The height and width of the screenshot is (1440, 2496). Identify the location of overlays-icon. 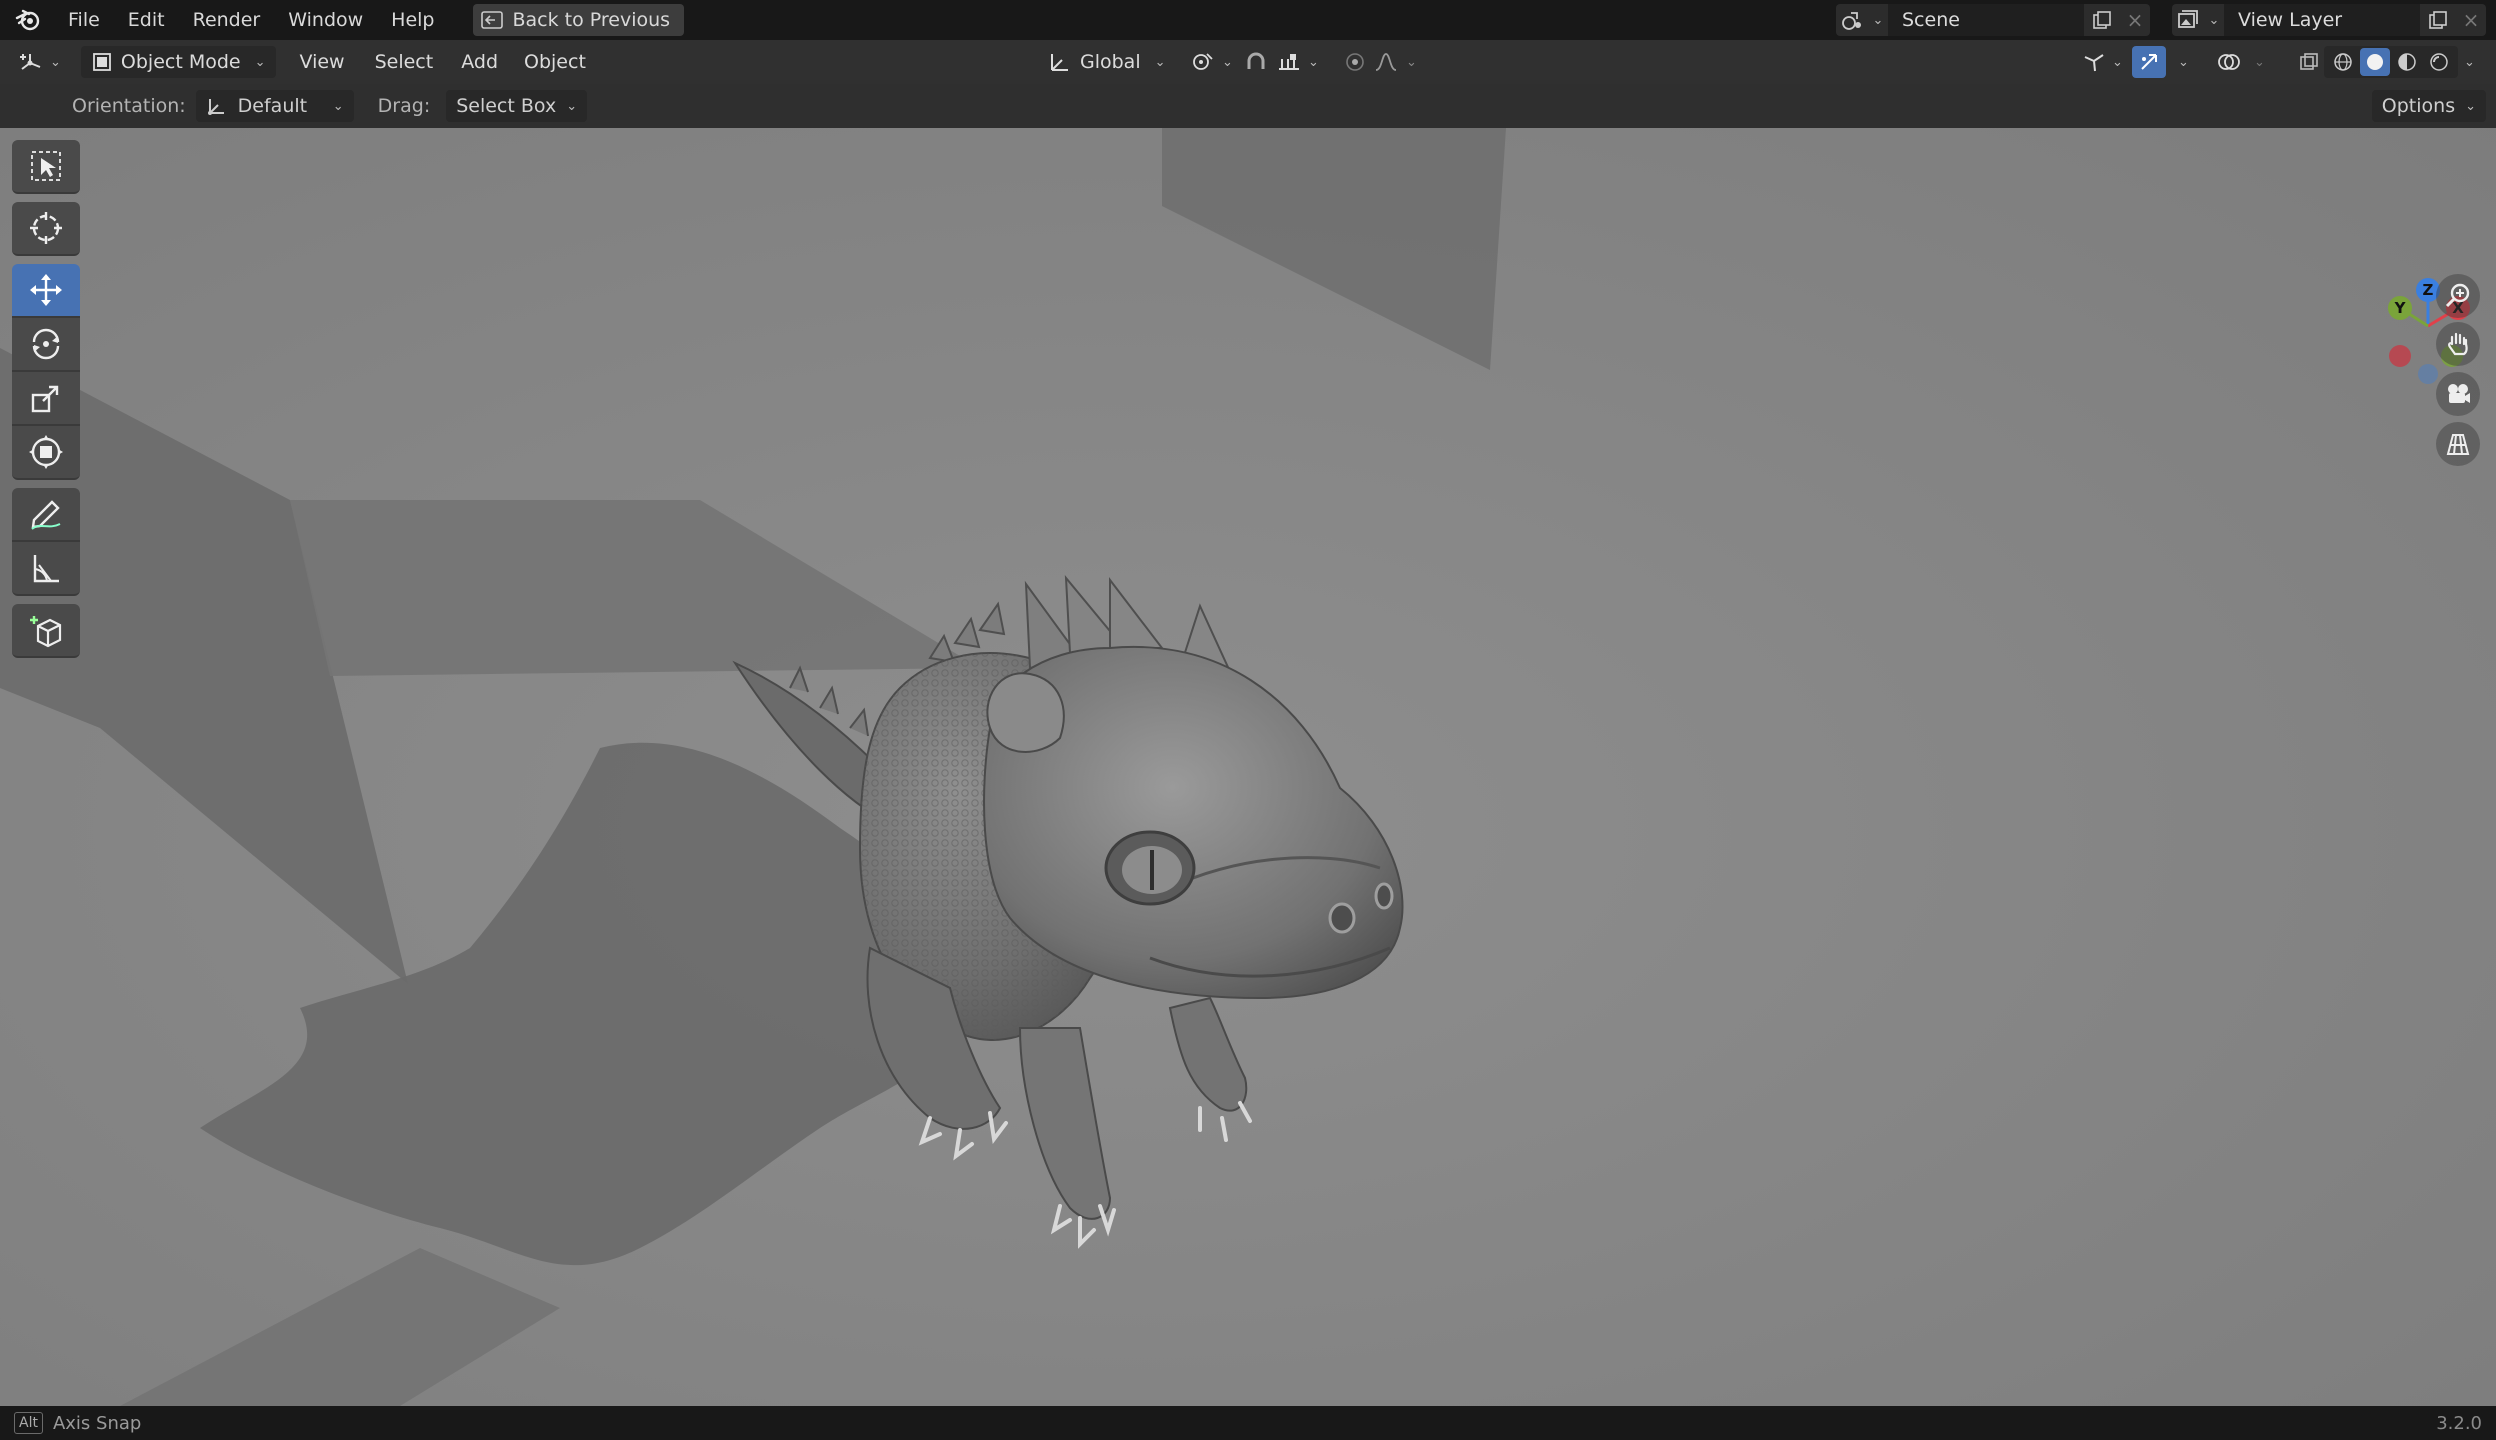
(2229, 62).